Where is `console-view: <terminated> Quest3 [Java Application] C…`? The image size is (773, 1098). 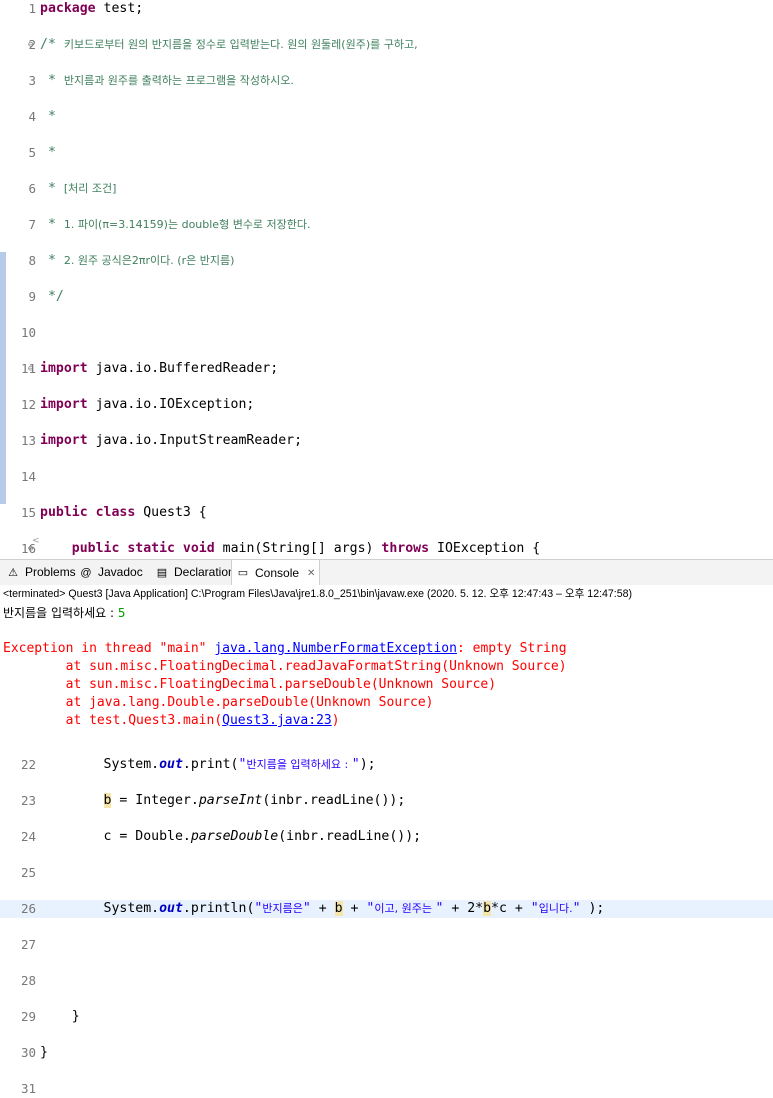
console-view: <terminated> Quest3 [Java Application] C… is located at coordinates (386, 659).